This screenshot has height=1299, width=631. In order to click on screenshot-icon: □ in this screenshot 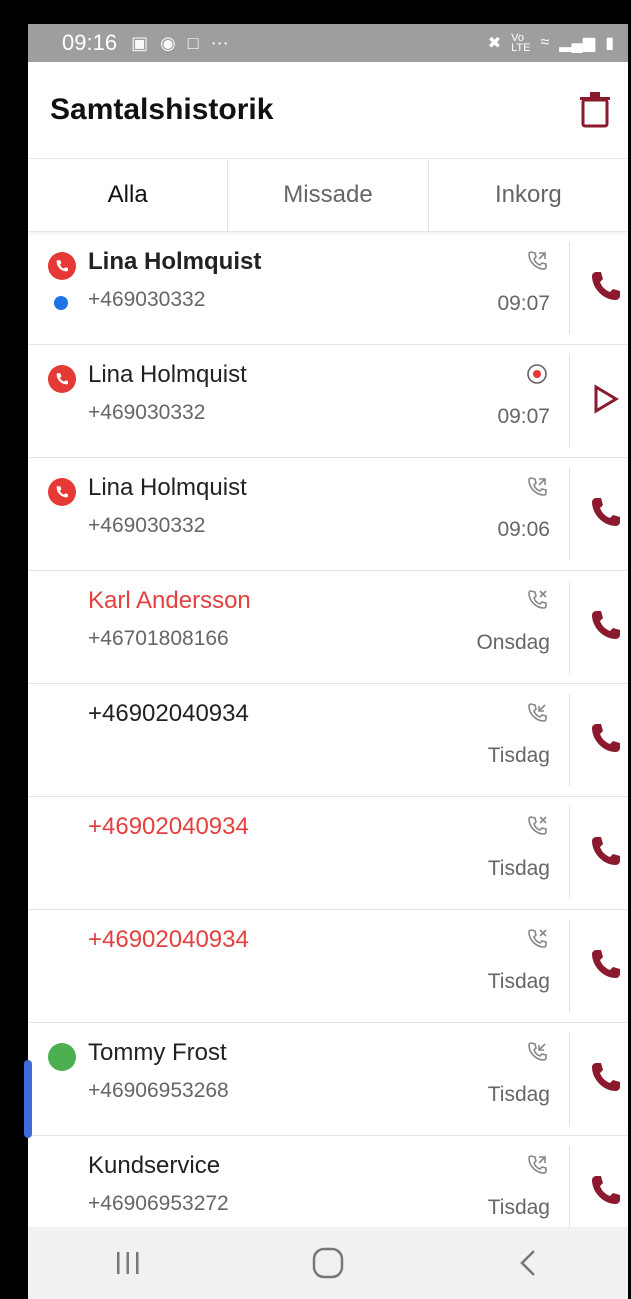, I will do `click(193, 42)`.